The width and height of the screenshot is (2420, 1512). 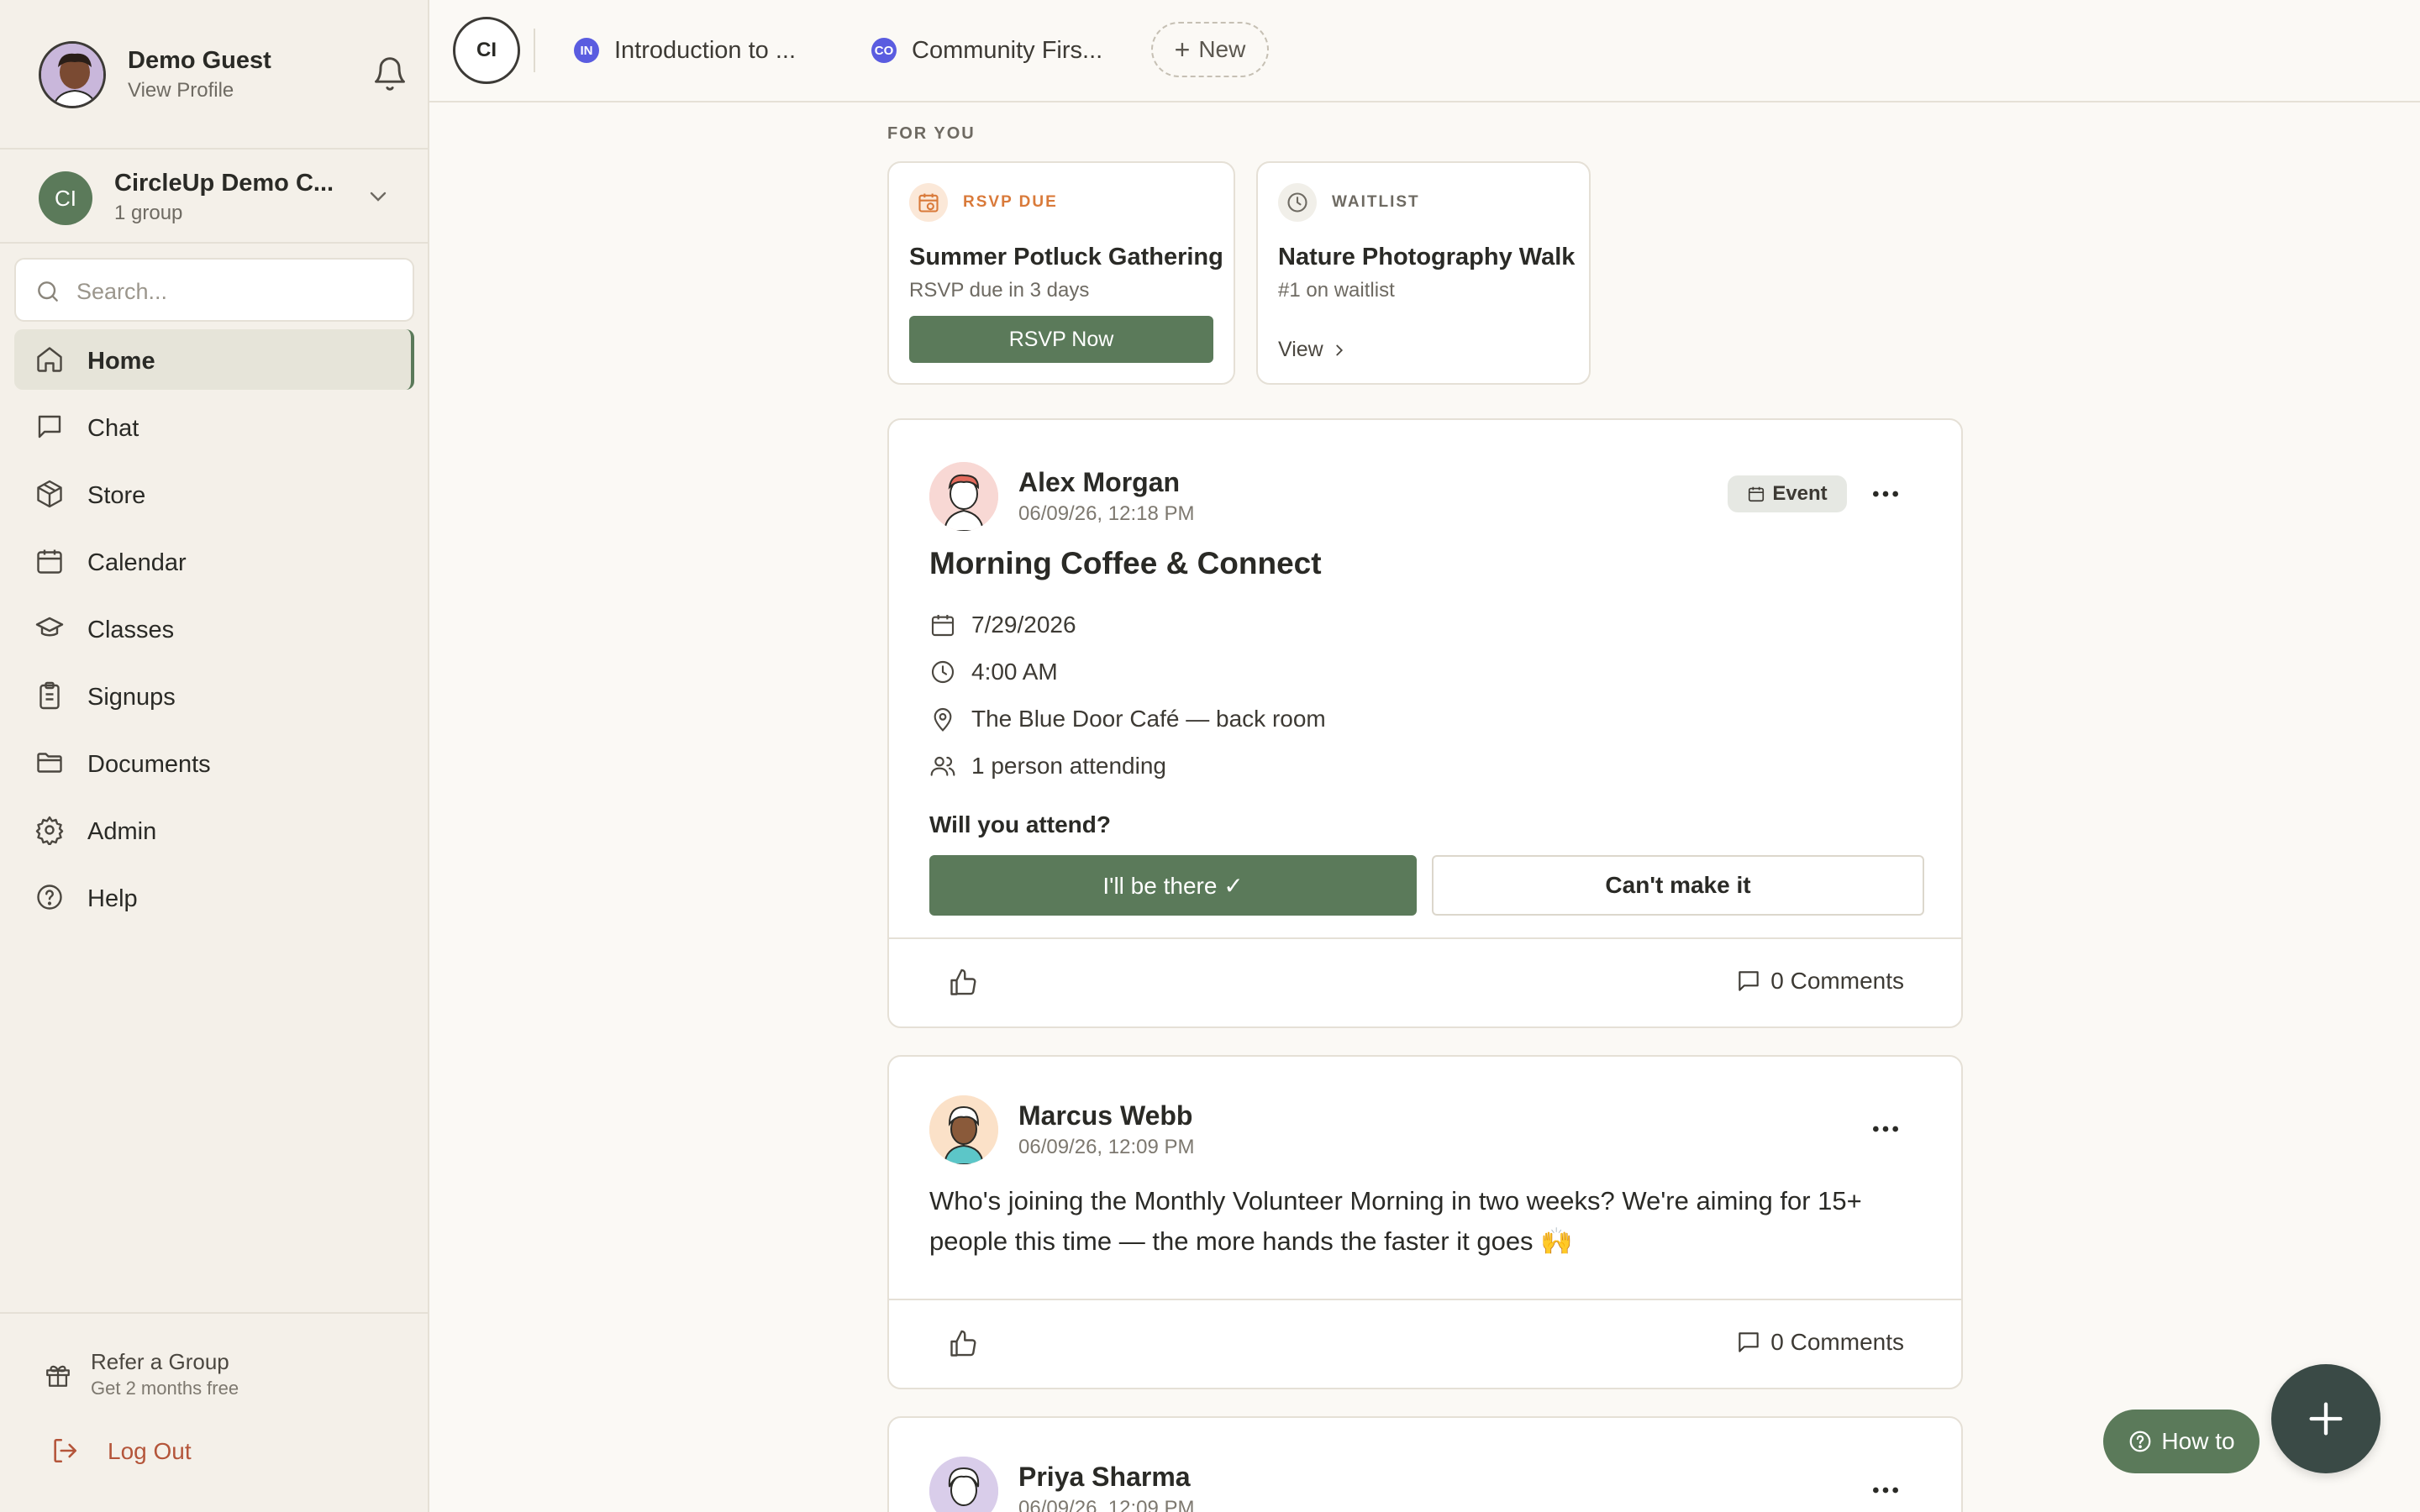 What do you see at coordinates (1678, 885) in the screenshot?
I see `attend-no-button: Can't make it` at bounding box center [1678, 885].